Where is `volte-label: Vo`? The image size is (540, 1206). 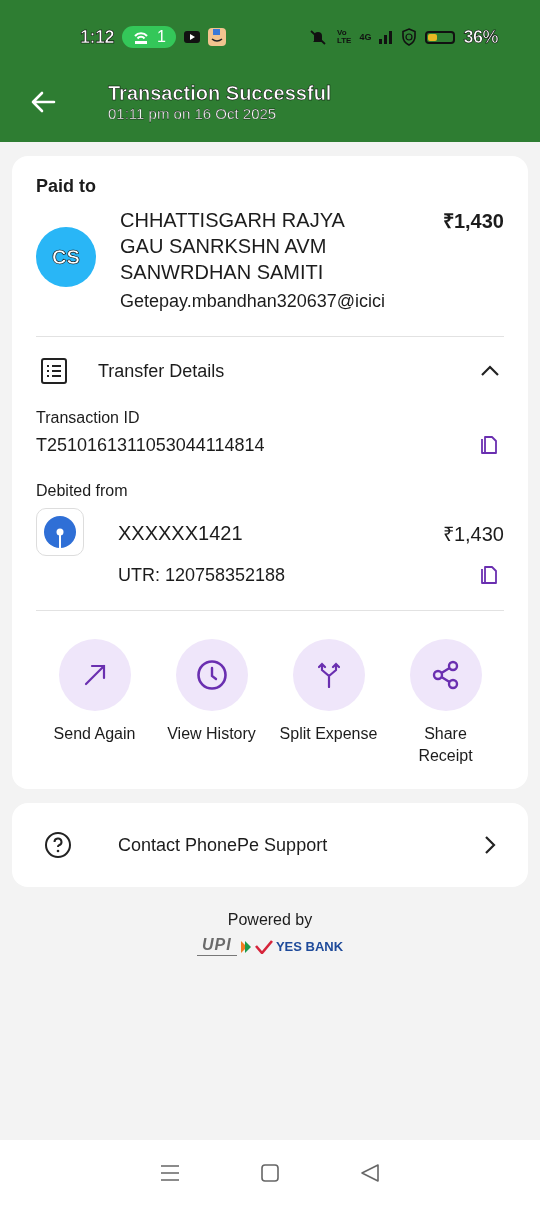
volte-label: Vo is located at coordinates (342, 33).